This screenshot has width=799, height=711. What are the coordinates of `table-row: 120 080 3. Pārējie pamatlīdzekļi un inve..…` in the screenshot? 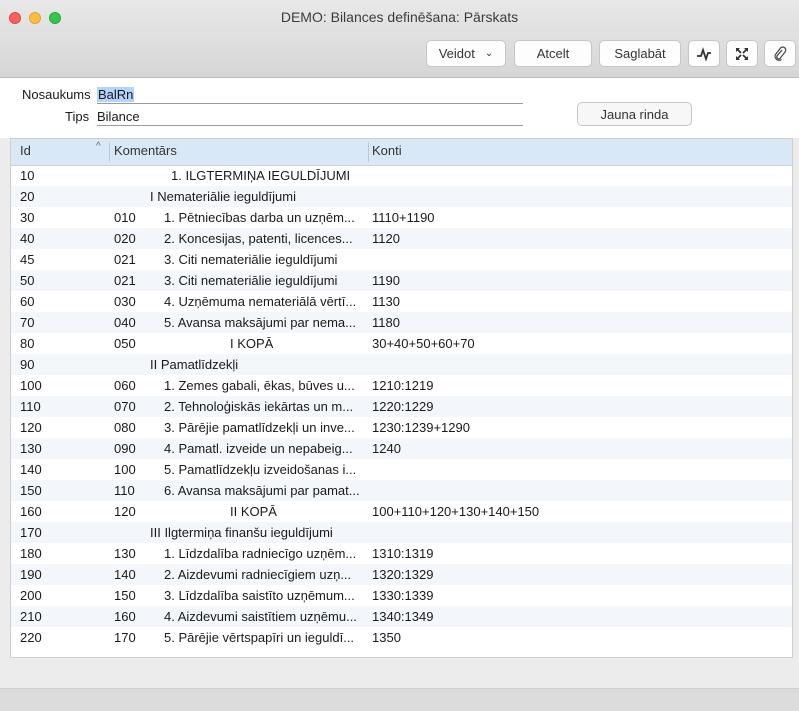 It's located at (401, 427).